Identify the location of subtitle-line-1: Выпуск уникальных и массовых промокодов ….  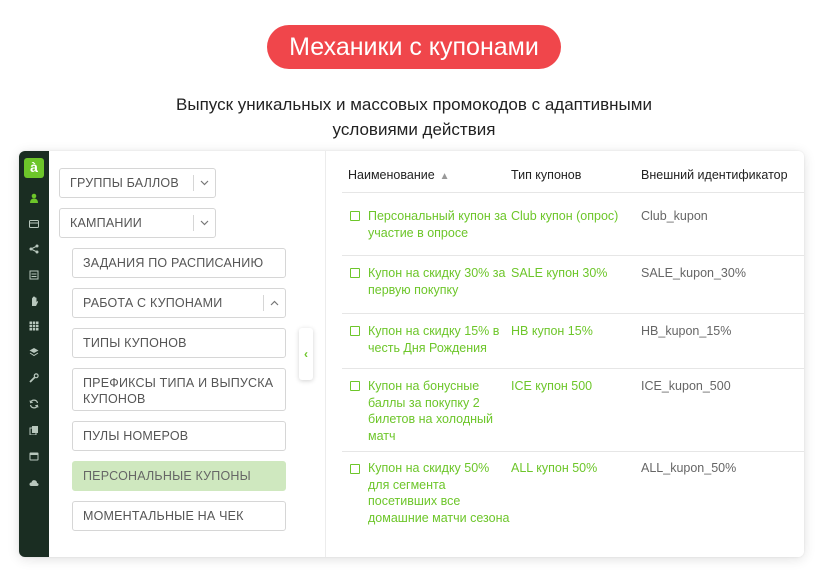
(414, 104).